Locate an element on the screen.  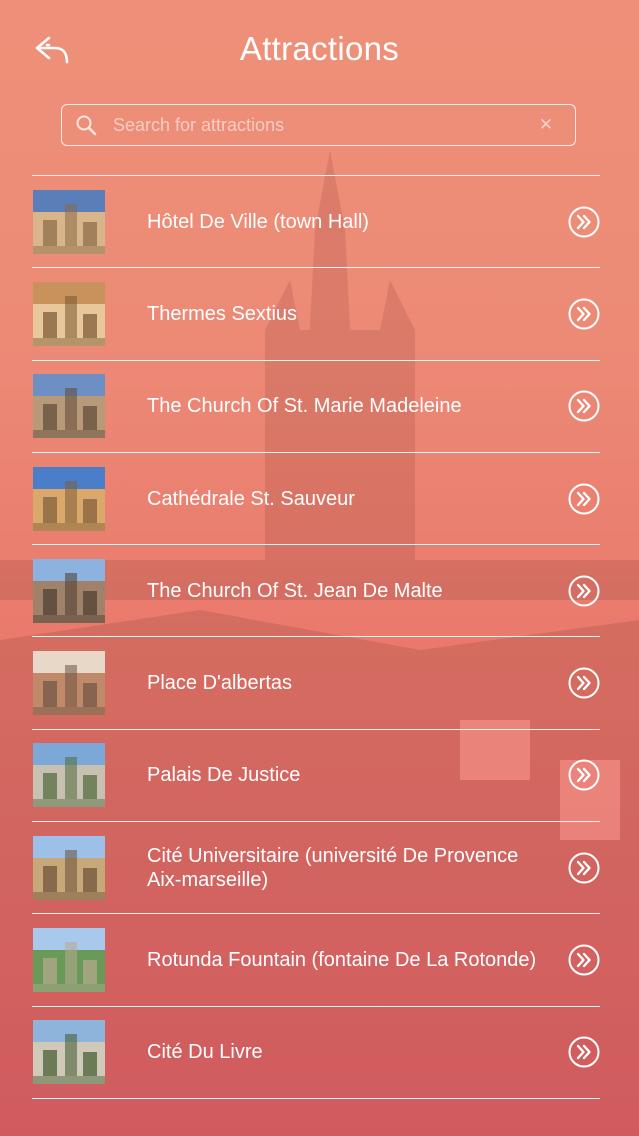
attraction-name: Cathédrale St. Sauveur is located at coordinates (251, 498).